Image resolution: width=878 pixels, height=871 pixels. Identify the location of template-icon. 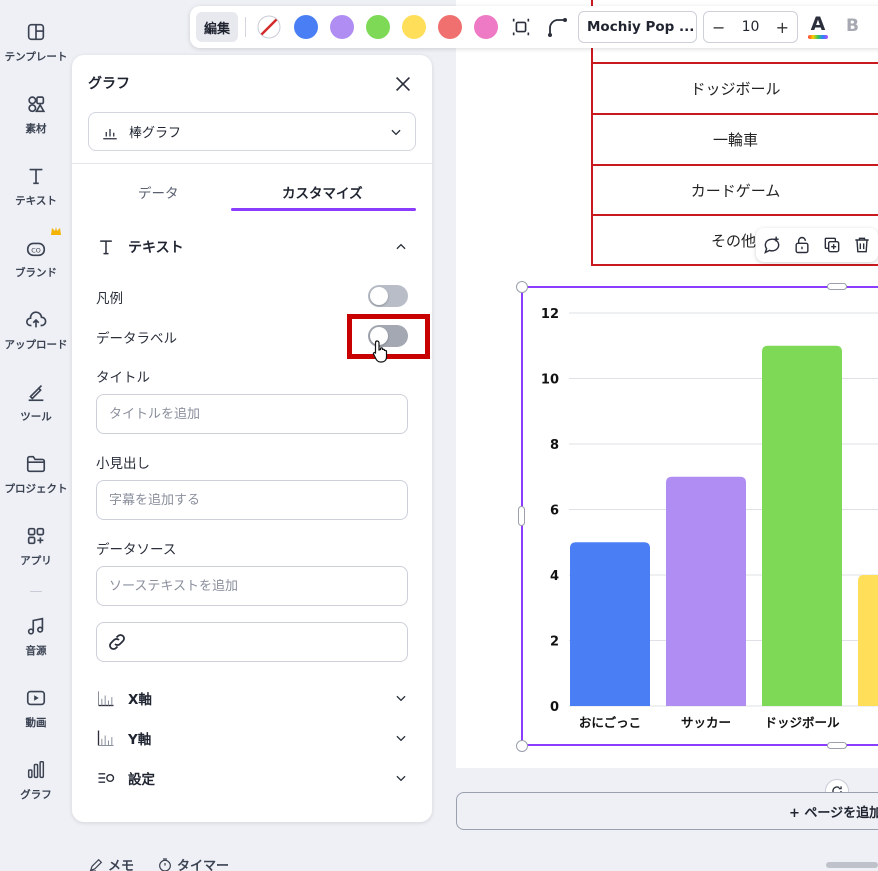
(36, 32).